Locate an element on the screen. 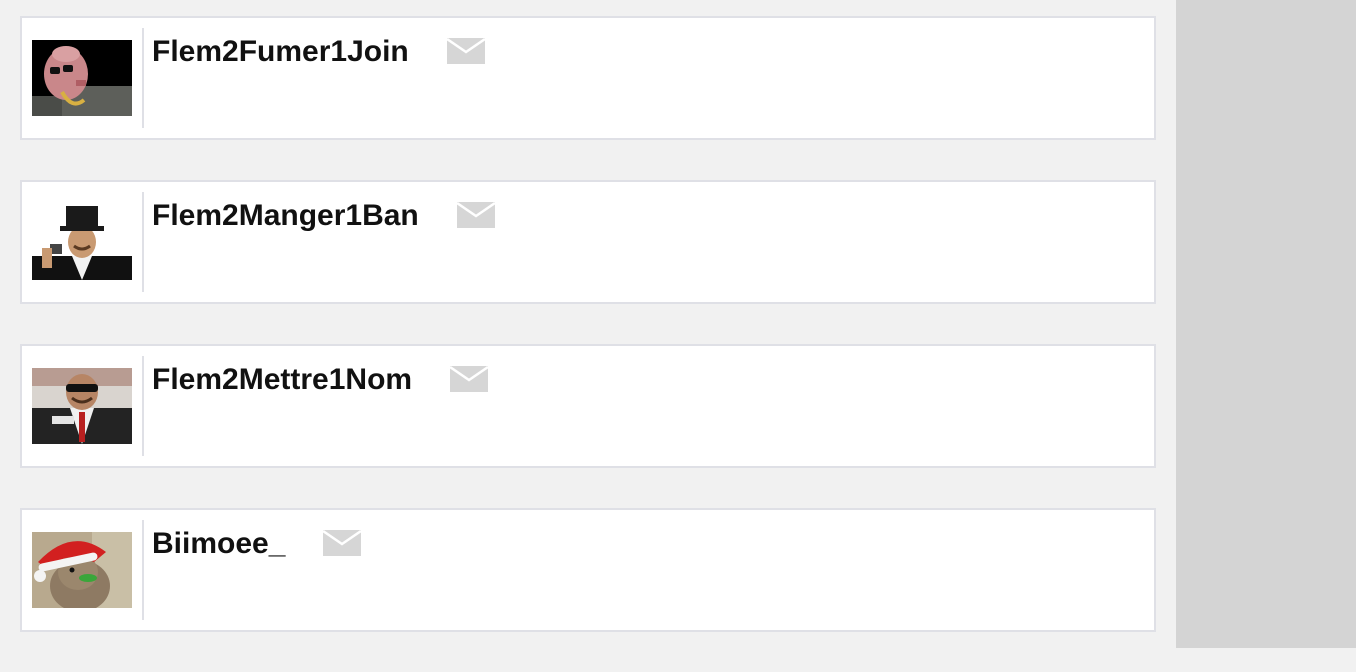  avatar-bald-man-sunglasses-icon is located at coordinates (82, 78).